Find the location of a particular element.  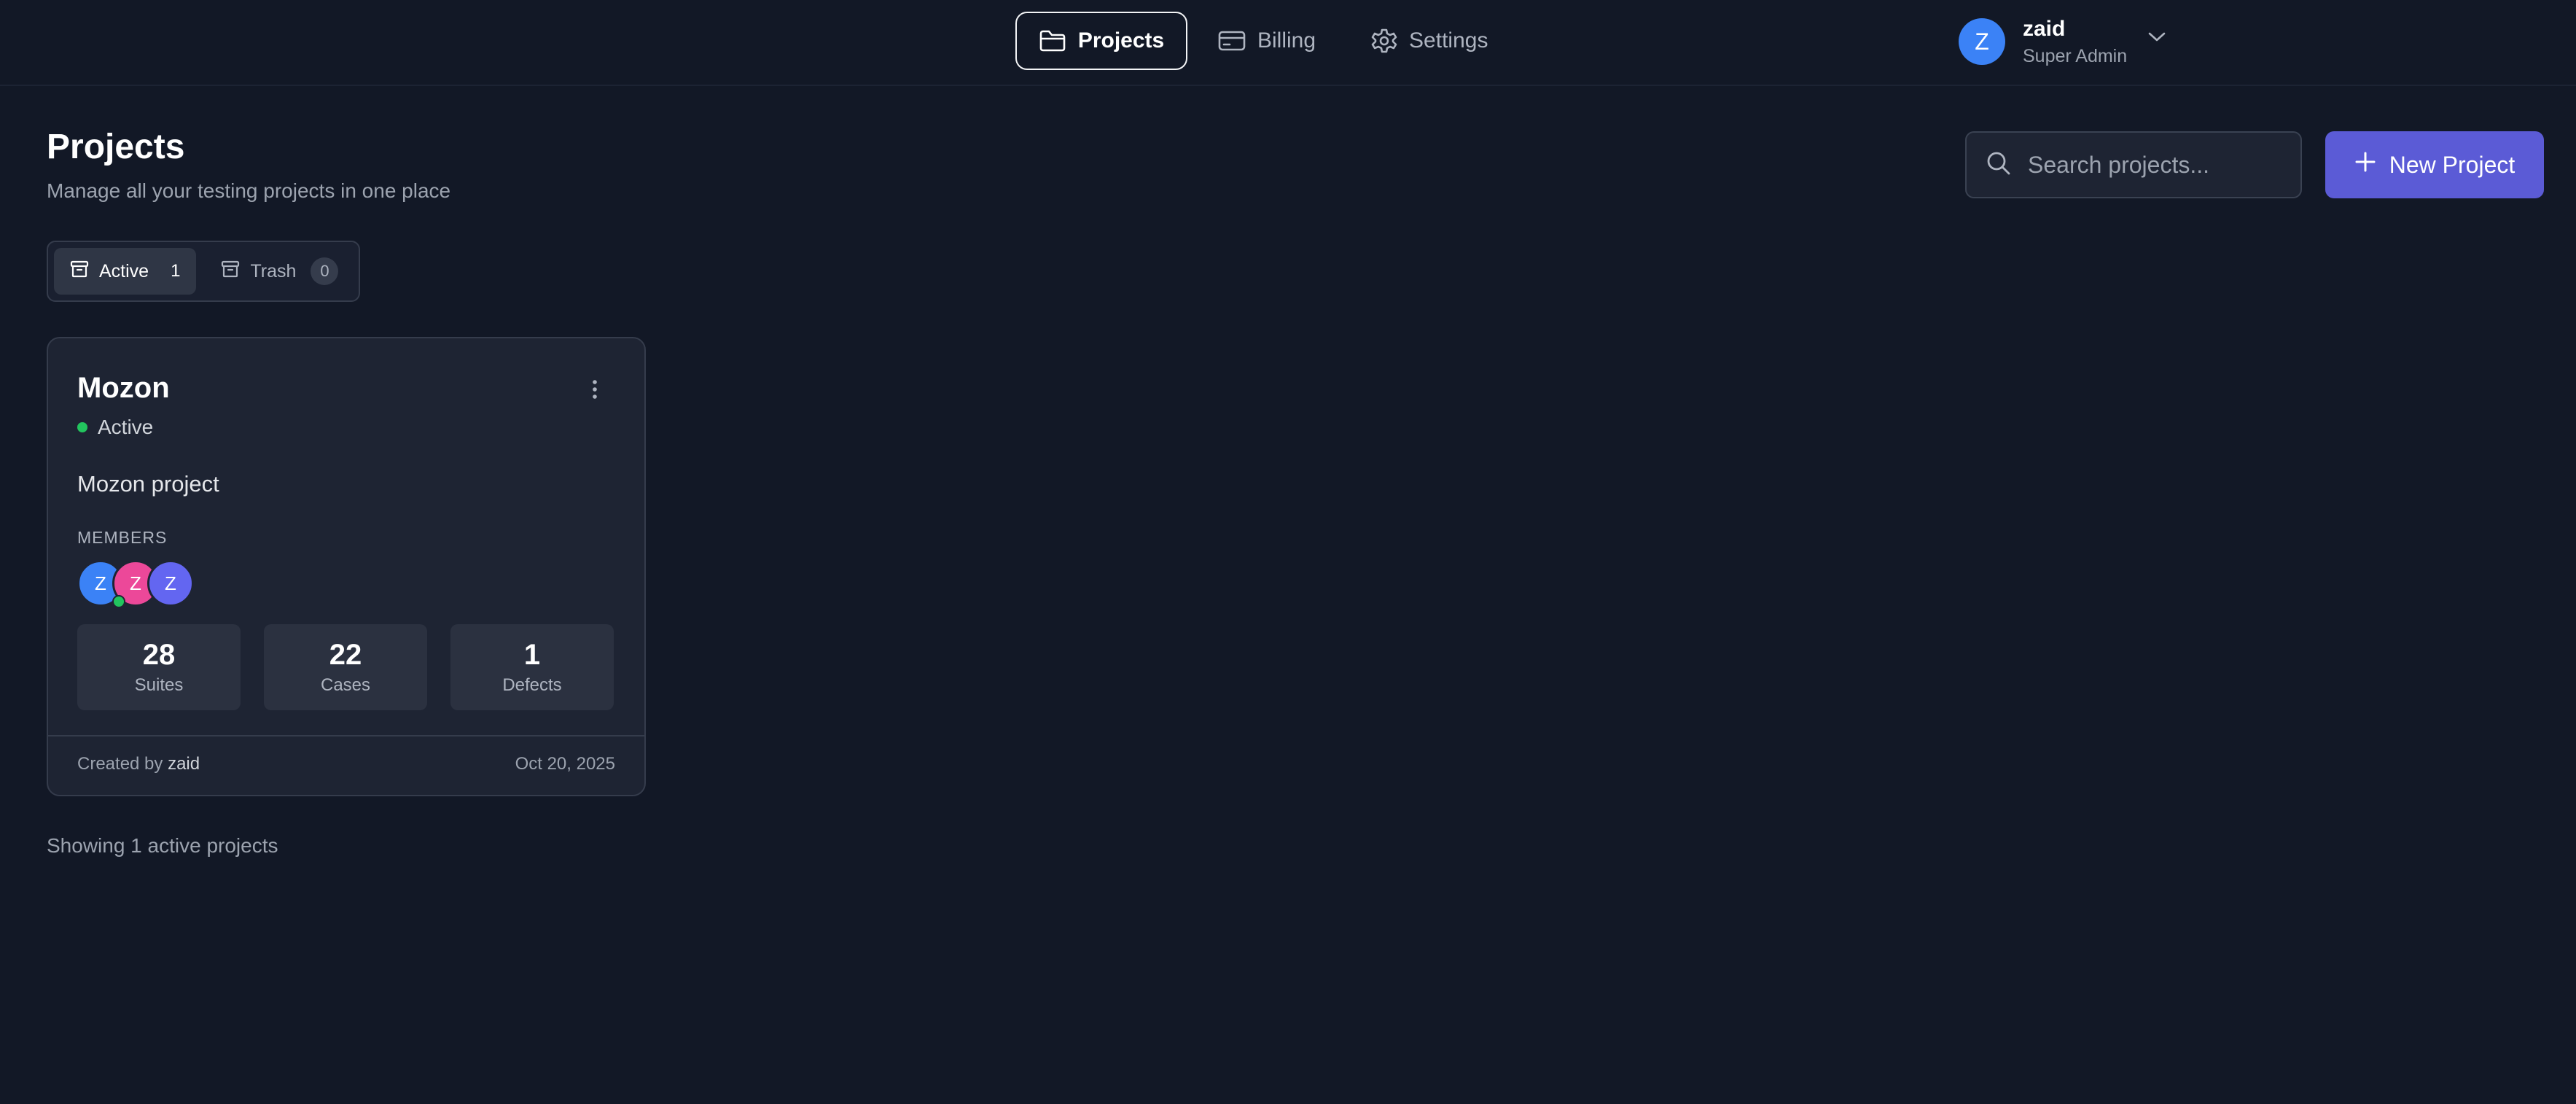

more-vertical-icon is located at coordinates (594, 389).